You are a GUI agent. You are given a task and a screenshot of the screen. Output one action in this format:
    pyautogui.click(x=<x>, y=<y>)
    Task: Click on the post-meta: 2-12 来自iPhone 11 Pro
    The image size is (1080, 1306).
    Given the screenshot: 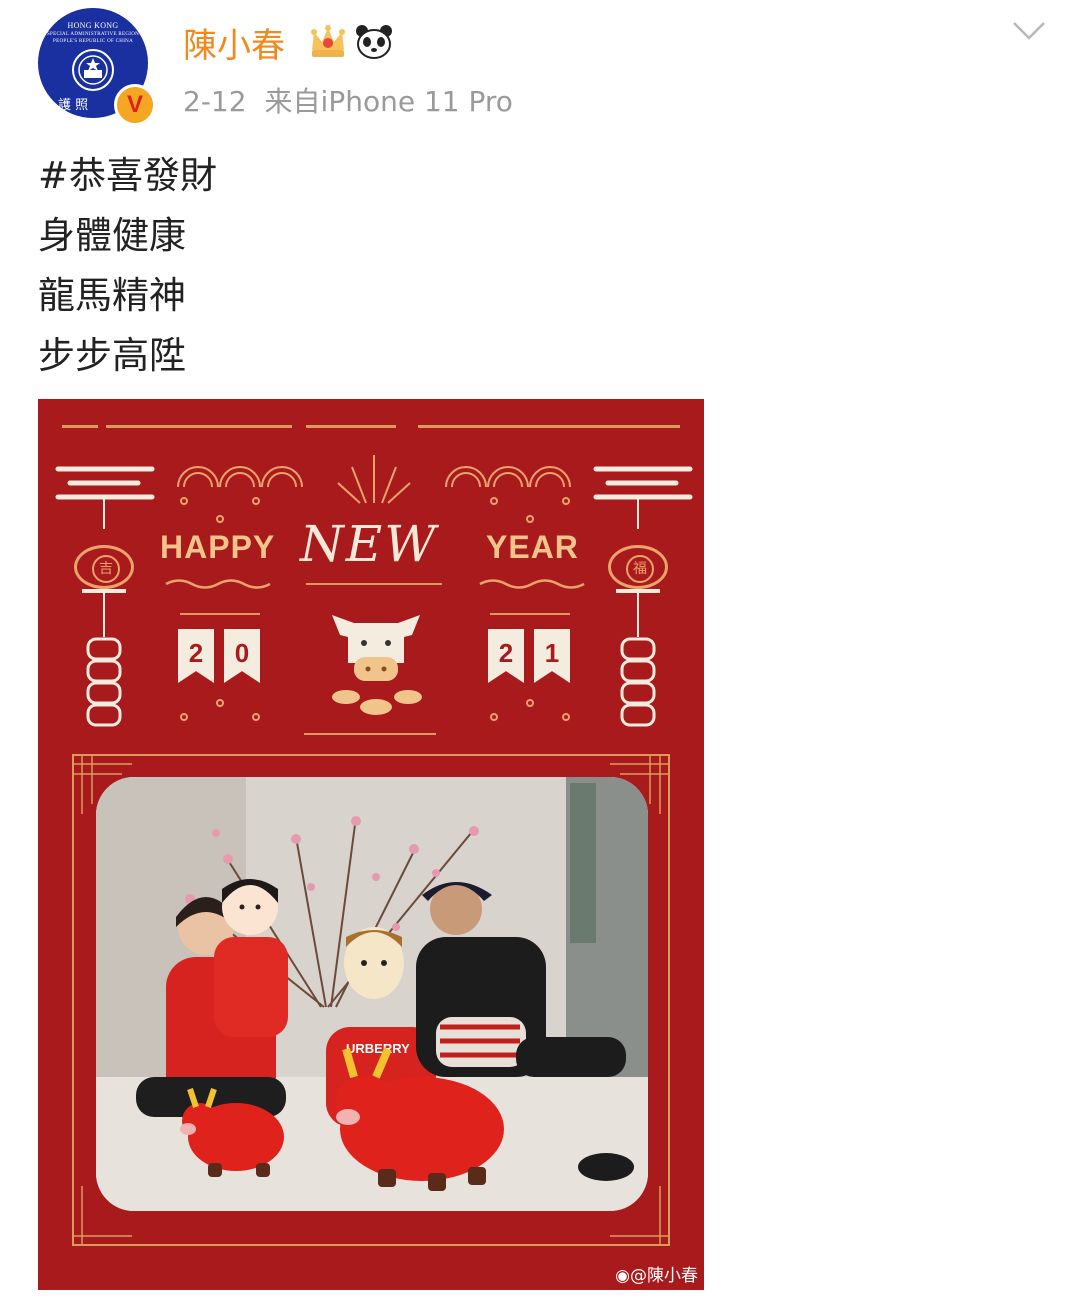 What is the action you would take?
    pyautogui.click(x=348, y=100)
    